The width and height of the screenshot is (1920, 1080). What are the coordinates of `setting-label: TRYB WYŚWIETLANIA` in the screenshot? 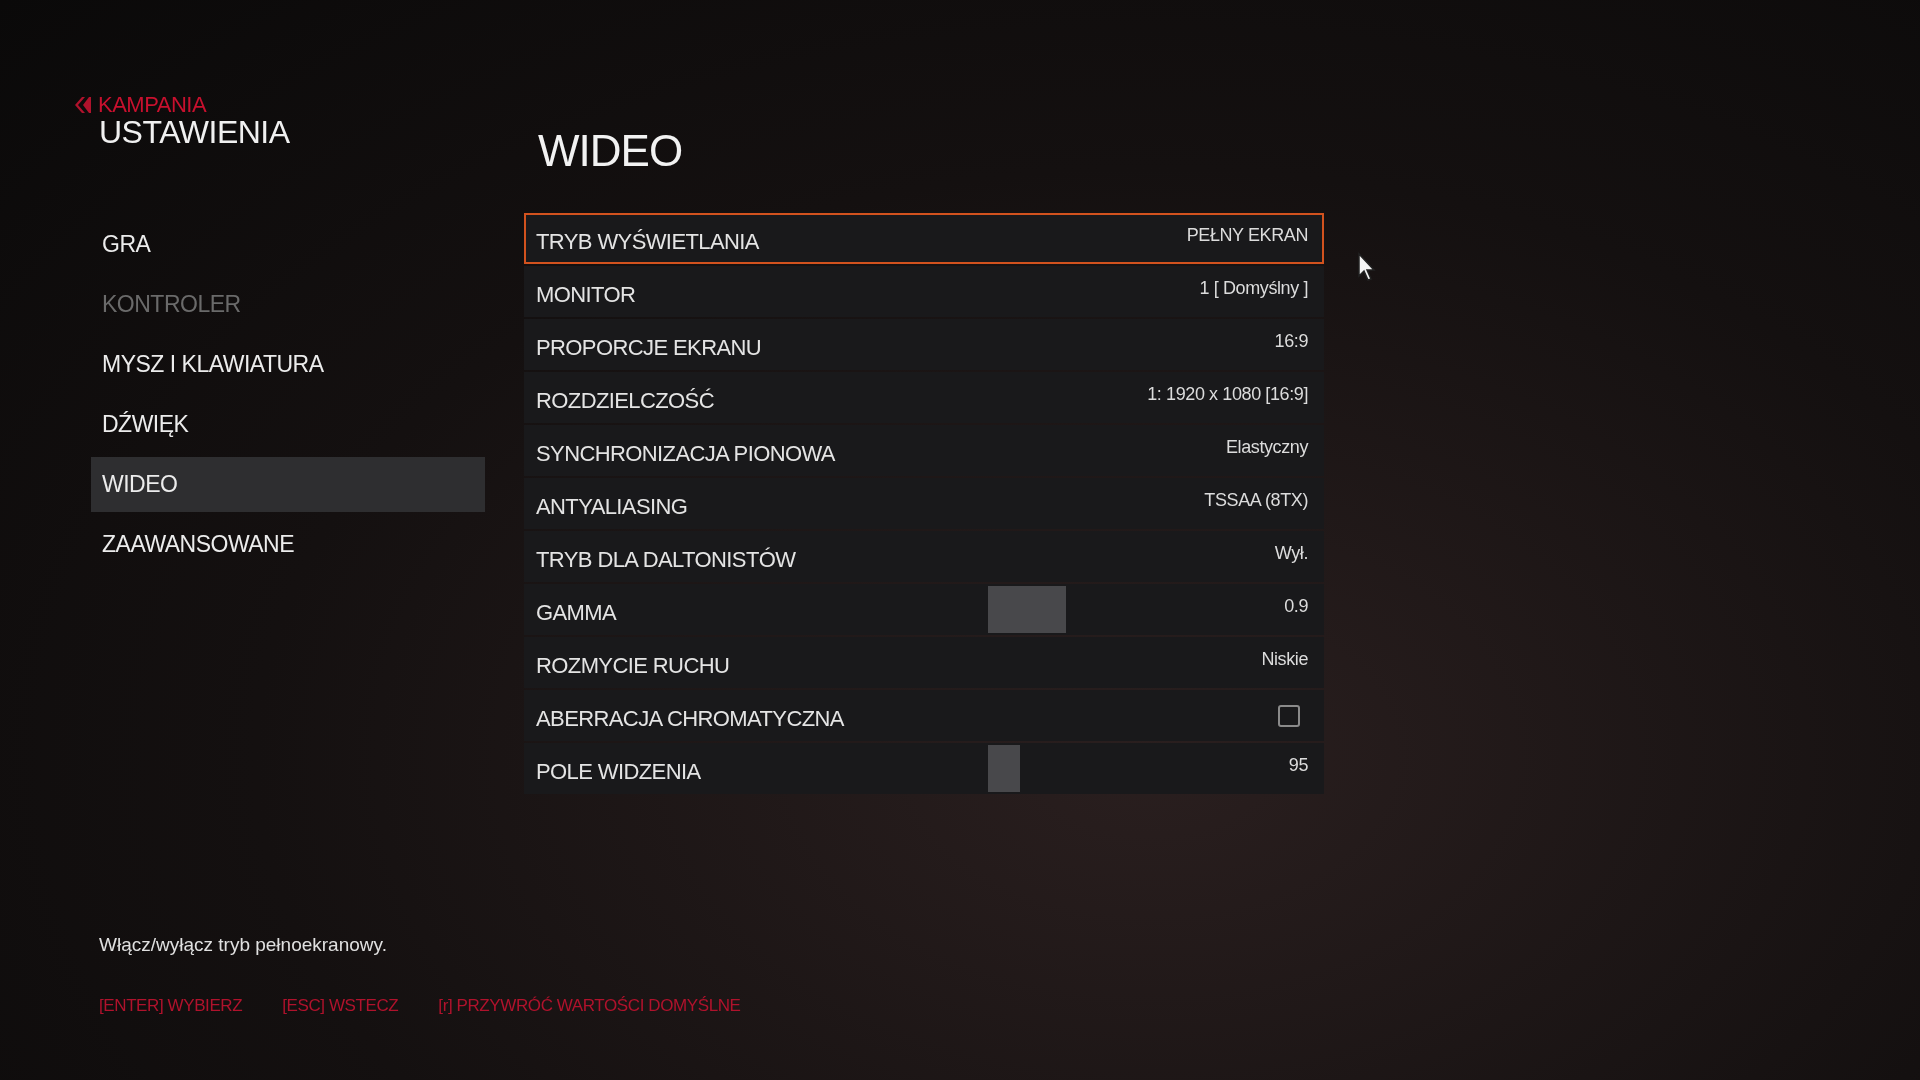 It's located at (647, 241).